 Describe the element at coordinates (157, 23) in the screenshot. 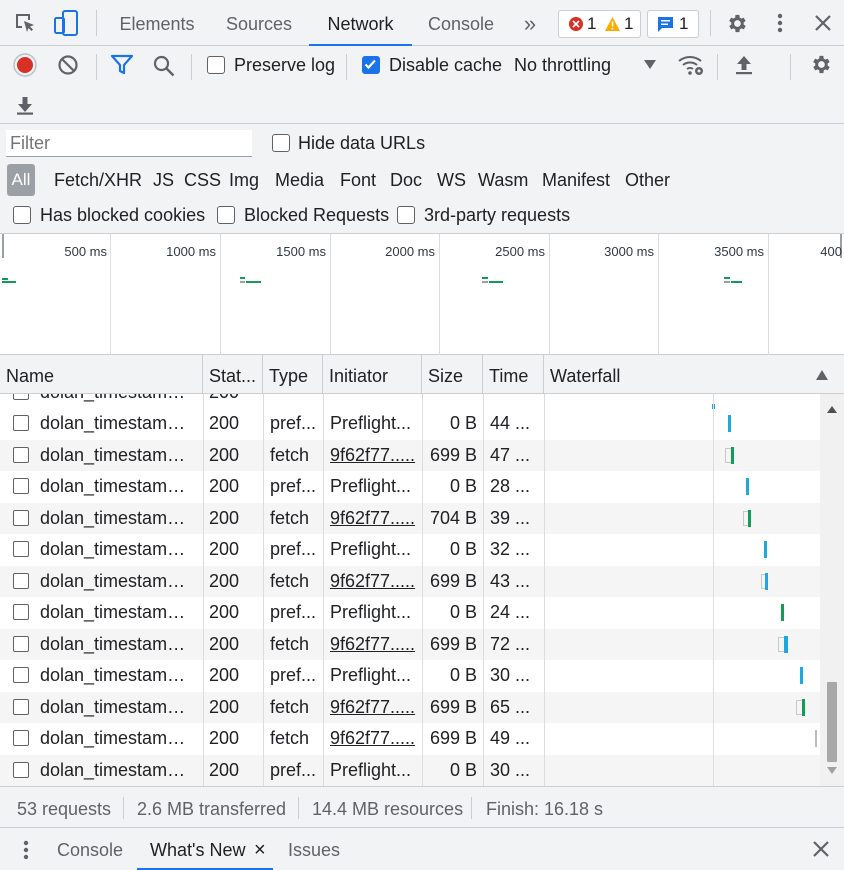

I see `tab-elements: Elements` at that location.